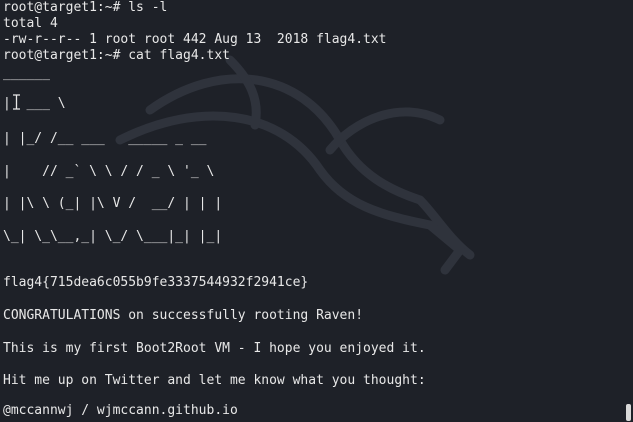  Describe the element at coordinates (113, 203) in the screenshot. I see `ascii-art-line-5: | |\ \ (_| |\ V / __/ | | |` at that location.